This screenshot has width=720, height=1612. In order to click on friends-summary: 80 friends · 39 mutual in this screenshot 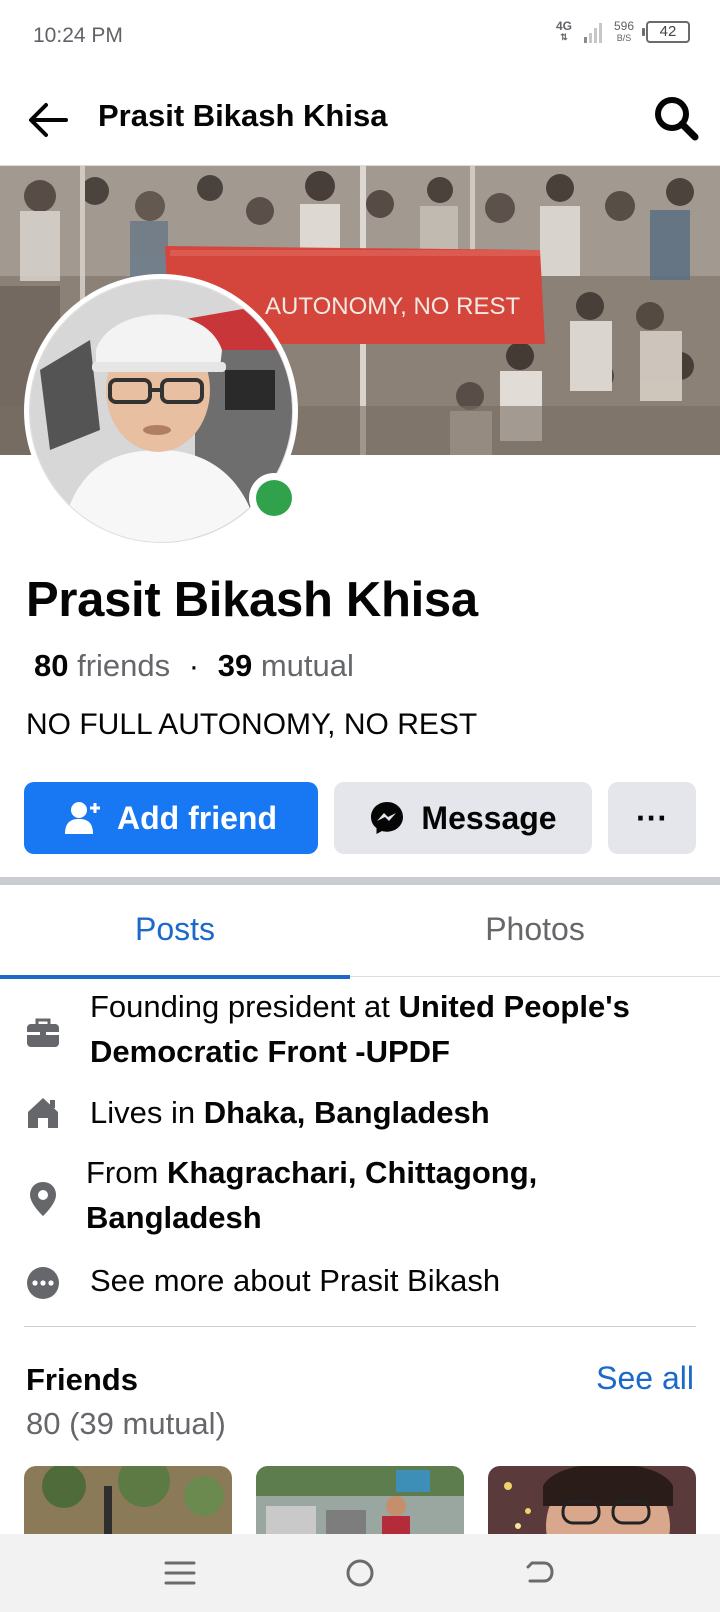, I will do `click(194, 666)`.